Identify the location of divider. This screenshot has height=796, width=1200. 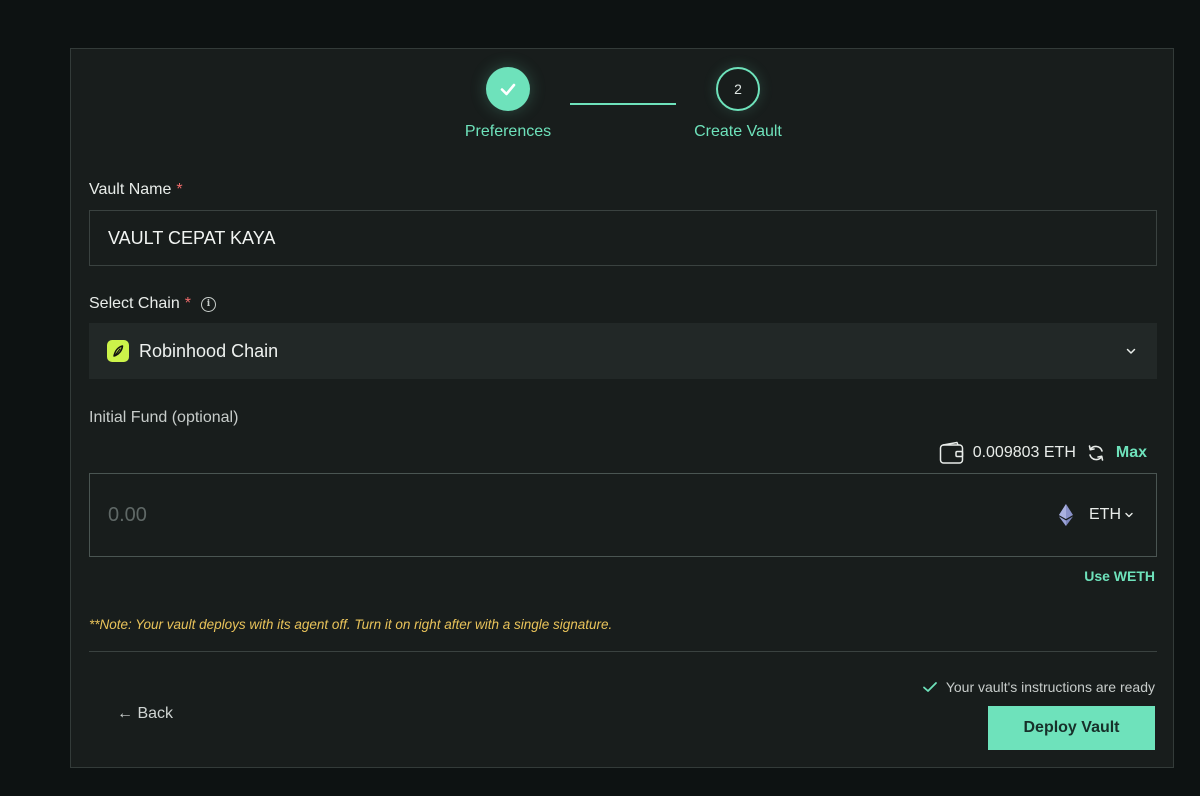
(623, 651).